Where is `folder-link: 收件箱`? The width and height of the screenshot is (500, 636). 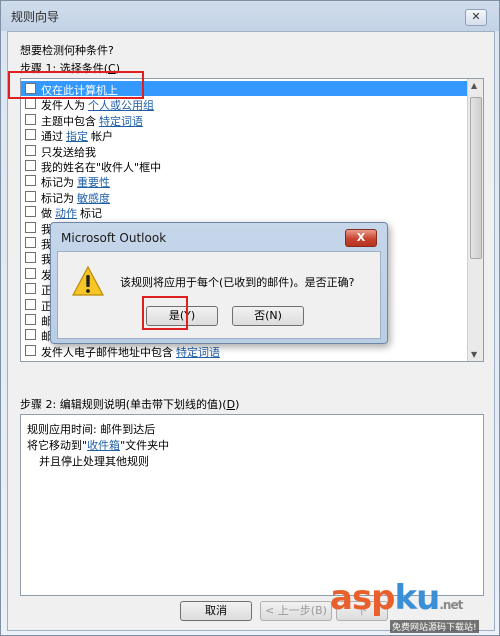
folder-link: 收件箱 is located at coordinates (103, 445).